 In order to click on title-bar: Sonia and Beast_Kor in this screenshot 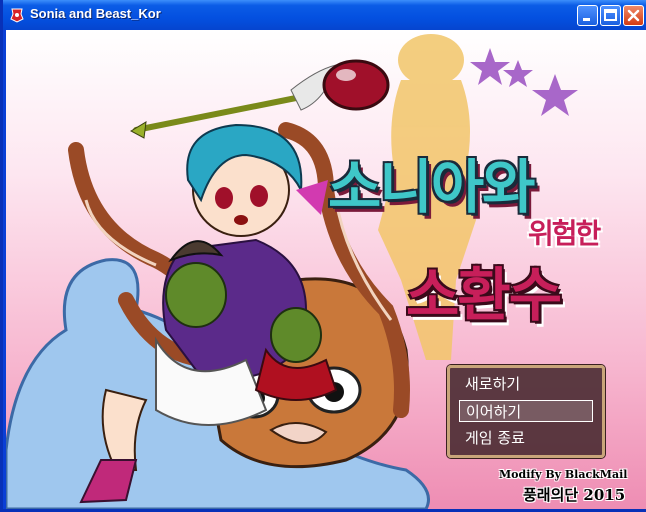, I will do `click(324, 15)`.